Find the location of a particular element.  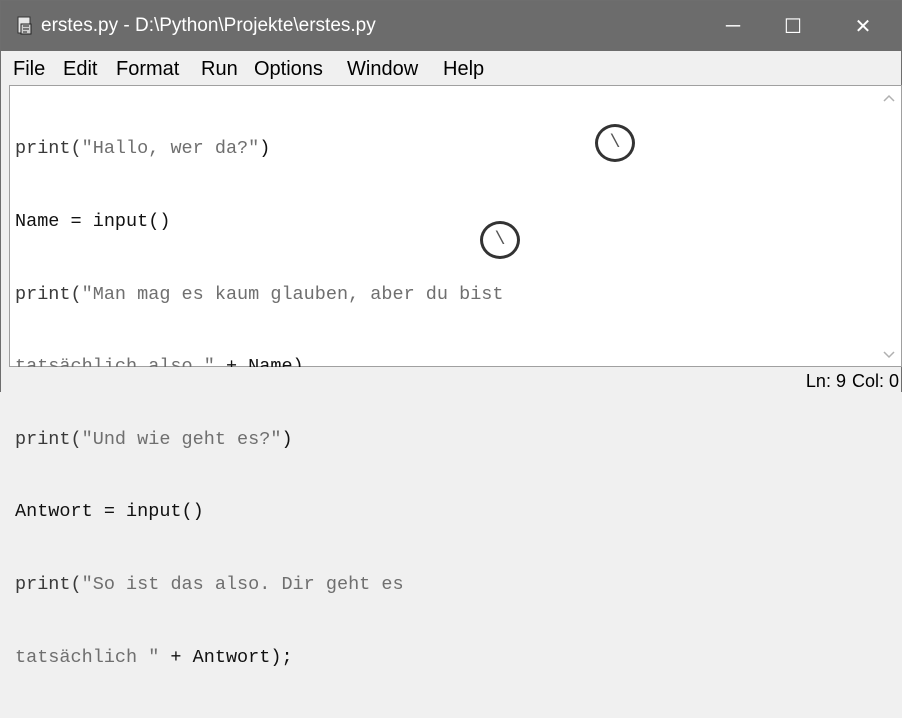

line-number: Ln: 9 is located at coordinates (825, 381).